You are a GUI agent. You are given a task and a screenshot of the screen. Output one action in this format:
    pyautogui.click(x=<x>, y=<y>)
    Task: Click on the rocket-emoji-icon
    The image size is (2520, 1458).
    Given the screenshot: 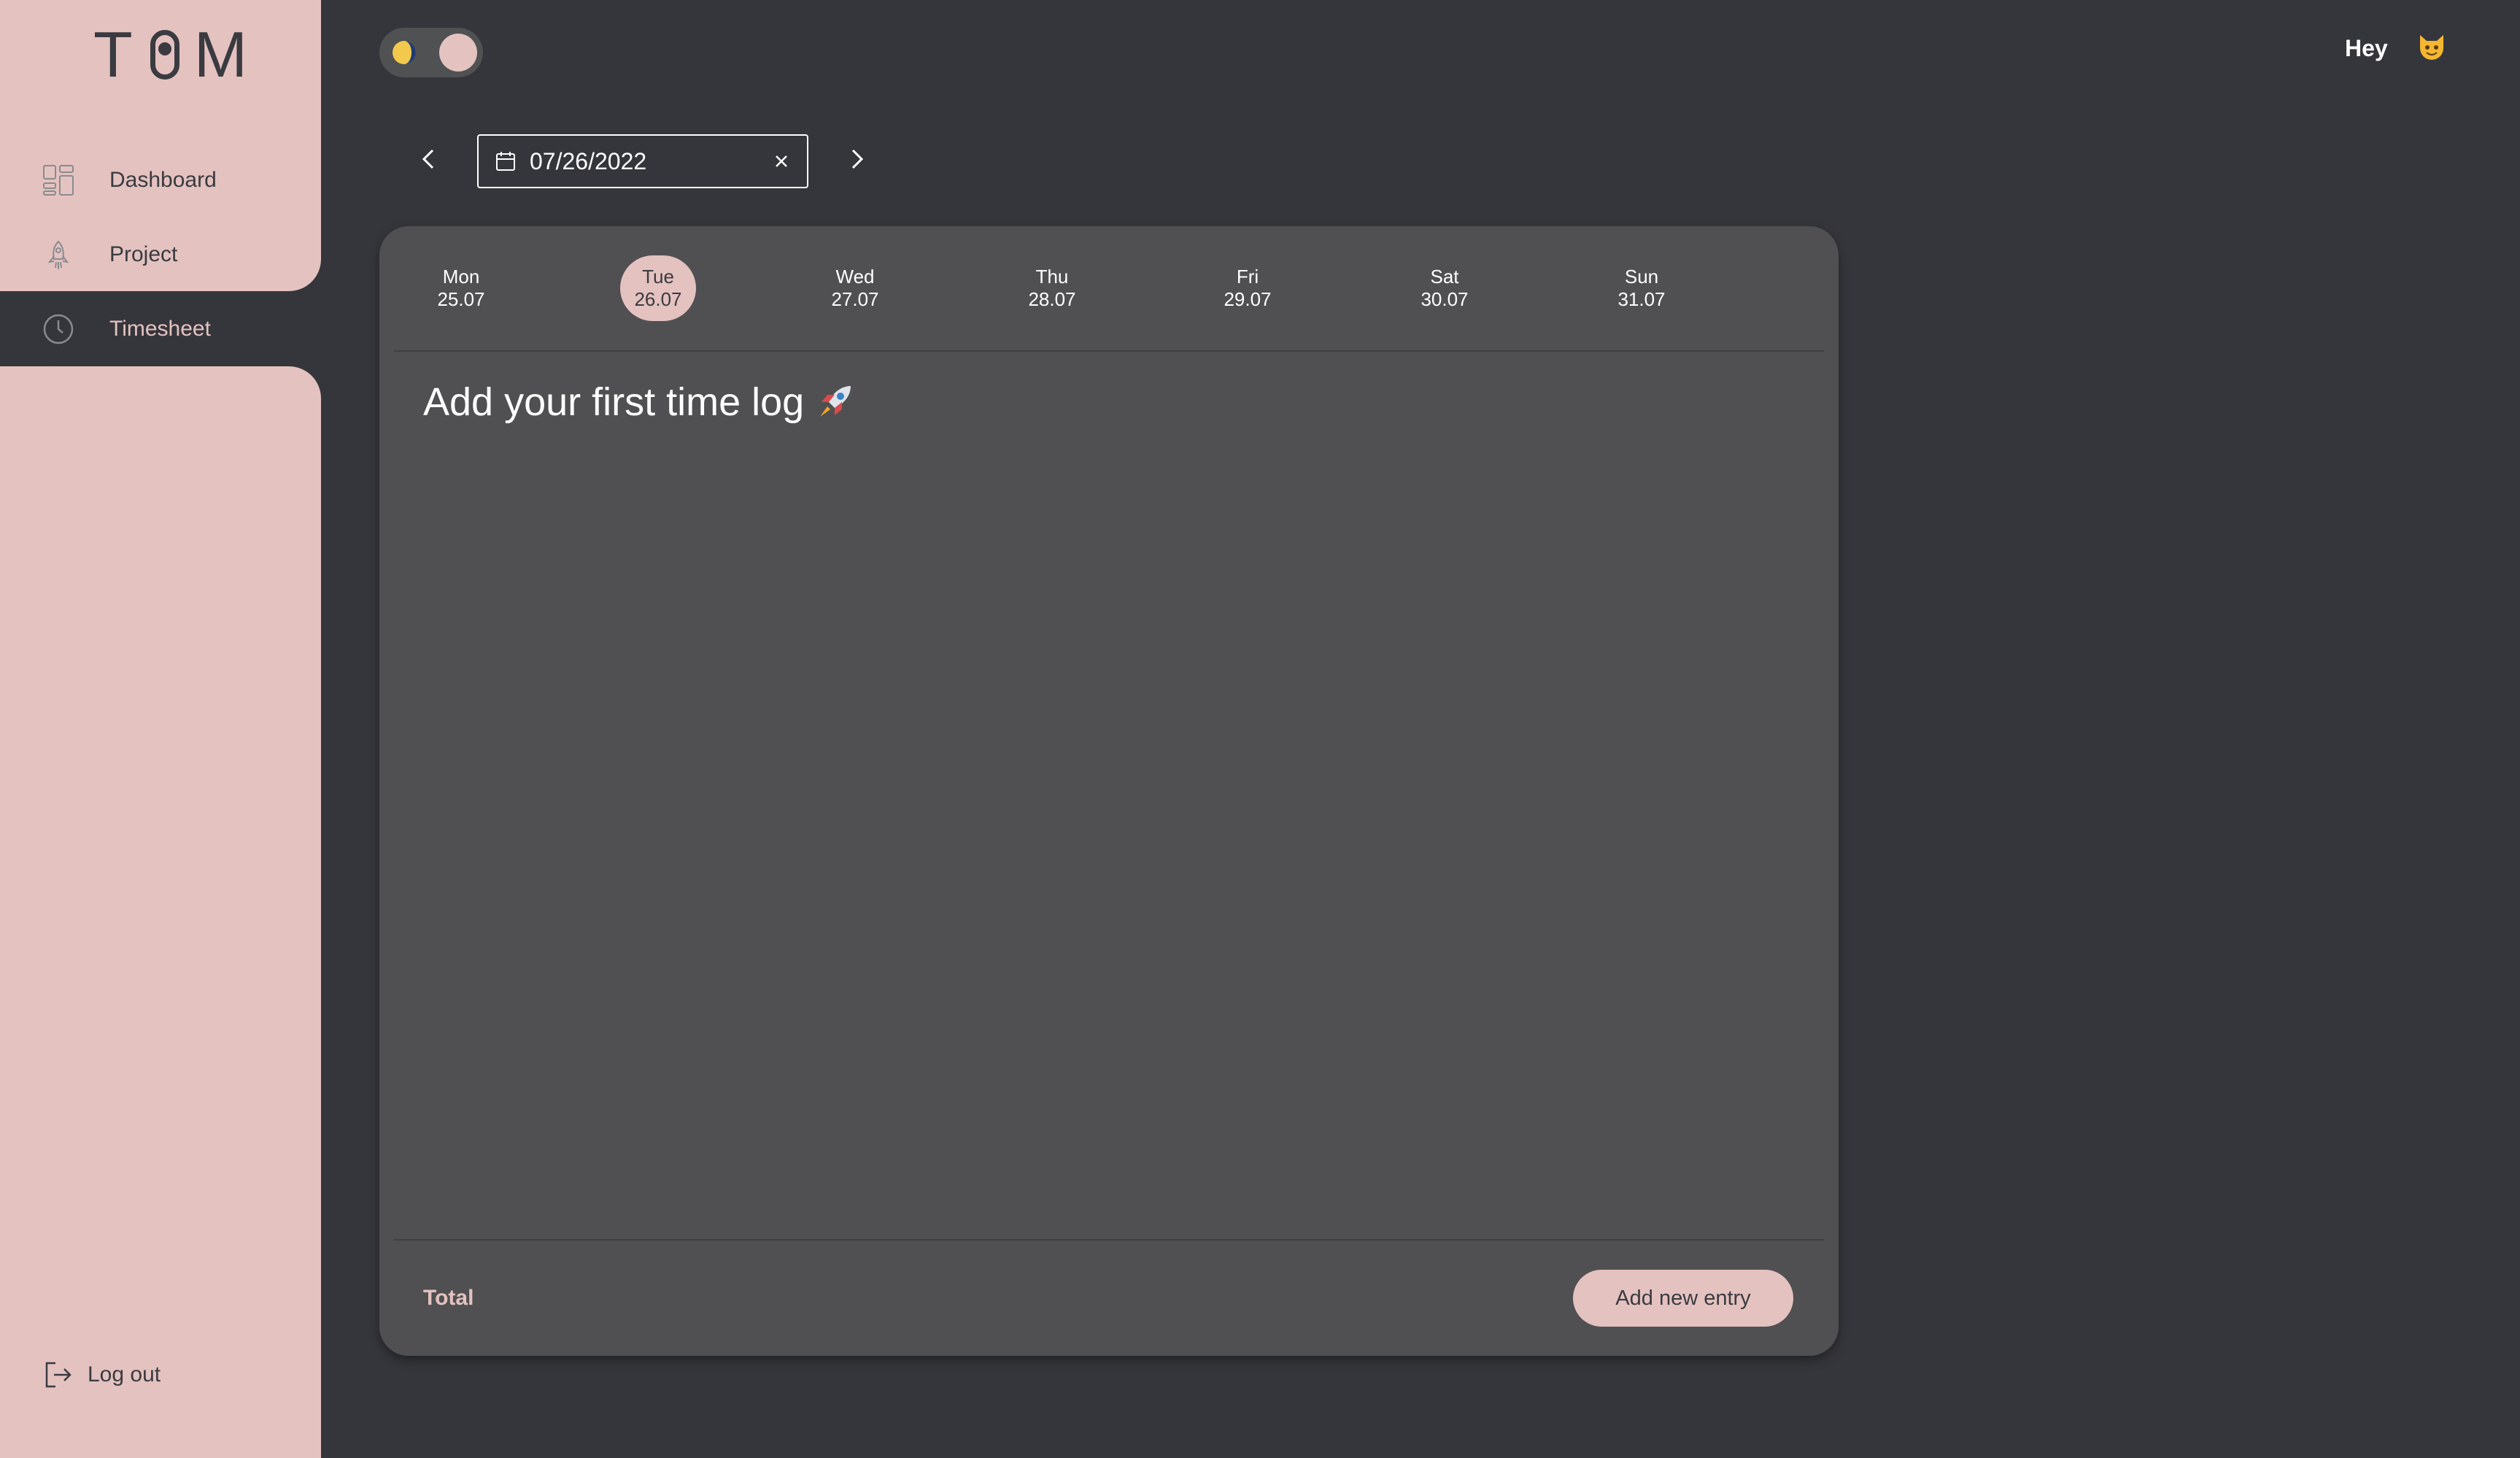 What is the action you would take?
    pyautogui.click(x=835, y=402)
    